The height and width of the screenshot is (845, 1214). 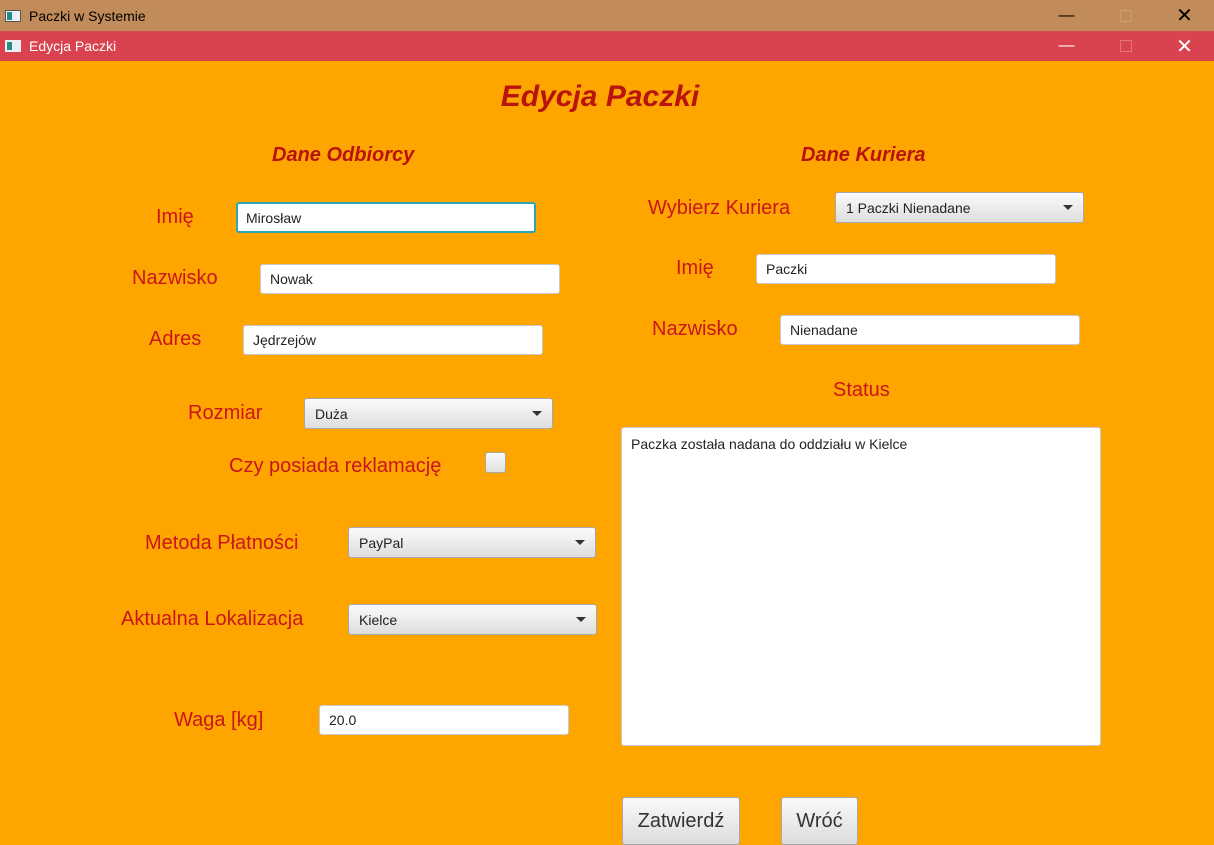 I want to click on inner-minimize-button: —, so click(x=1066, y=46).